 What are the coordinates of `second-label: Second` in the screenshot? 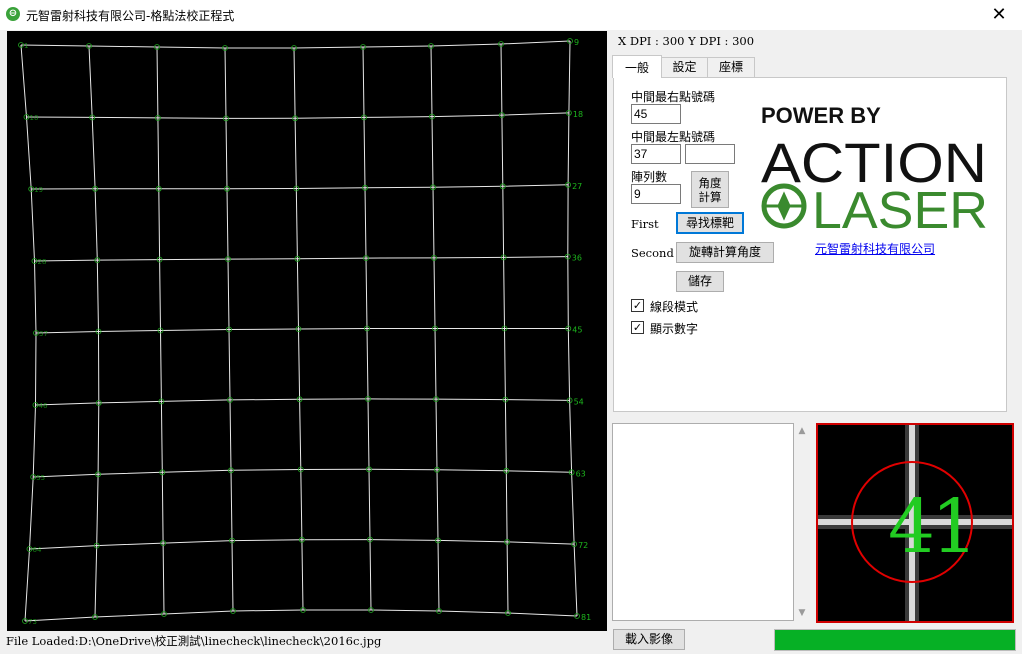 It's located at (652, 253).